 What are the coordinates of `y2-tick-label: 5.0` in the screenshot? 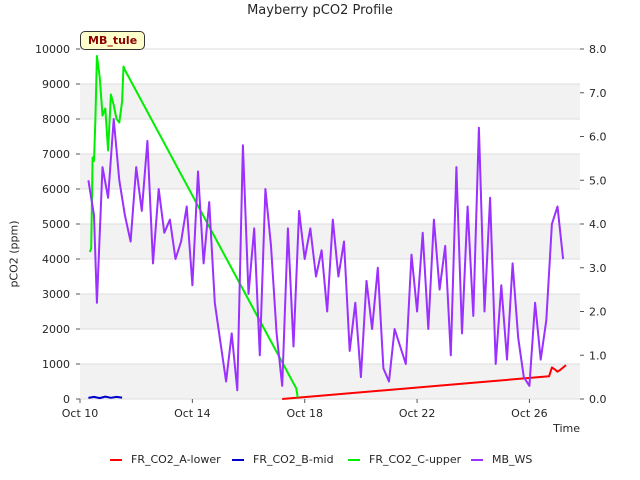 It's located at (598, 180).